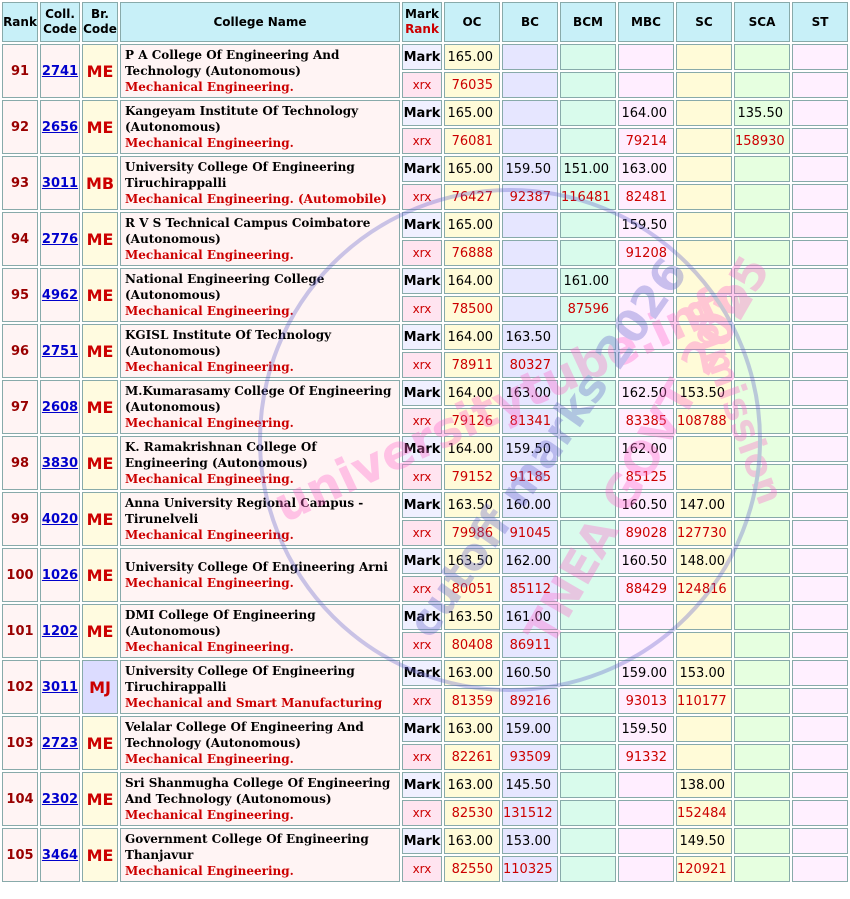  I want to click on college-code-link: 3830, so click(60, 463).